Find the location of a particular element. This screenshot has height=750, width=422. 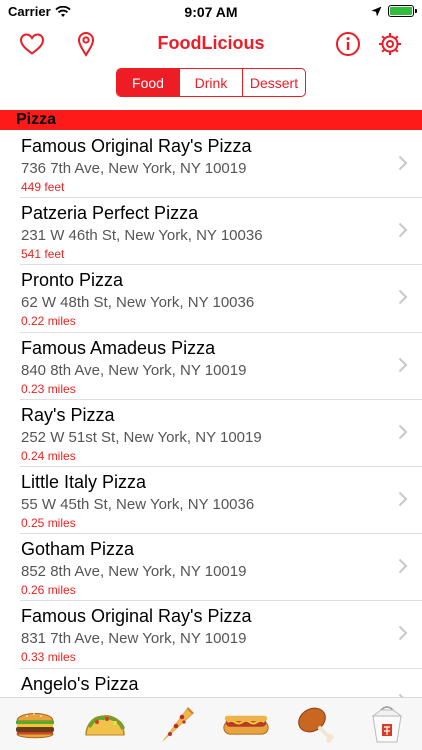

category-segmented-control: Food Drink Dessert is located at coordinates (211, 82).